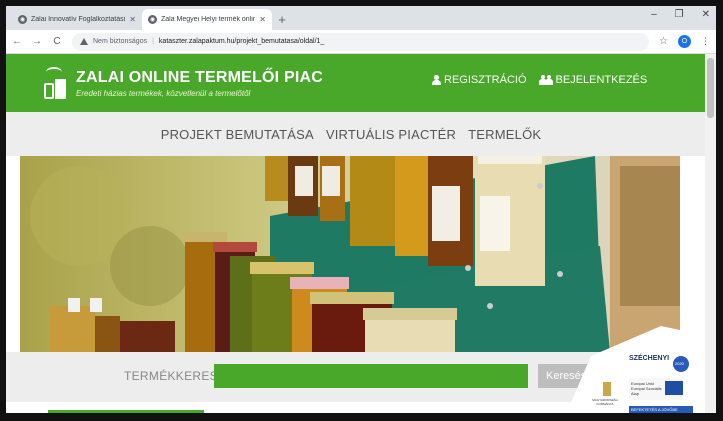 This screenshot has height=421, width=723. Describe the element at coordinates (84, 41) in the screenshot. I see `warning-icon` at that location.